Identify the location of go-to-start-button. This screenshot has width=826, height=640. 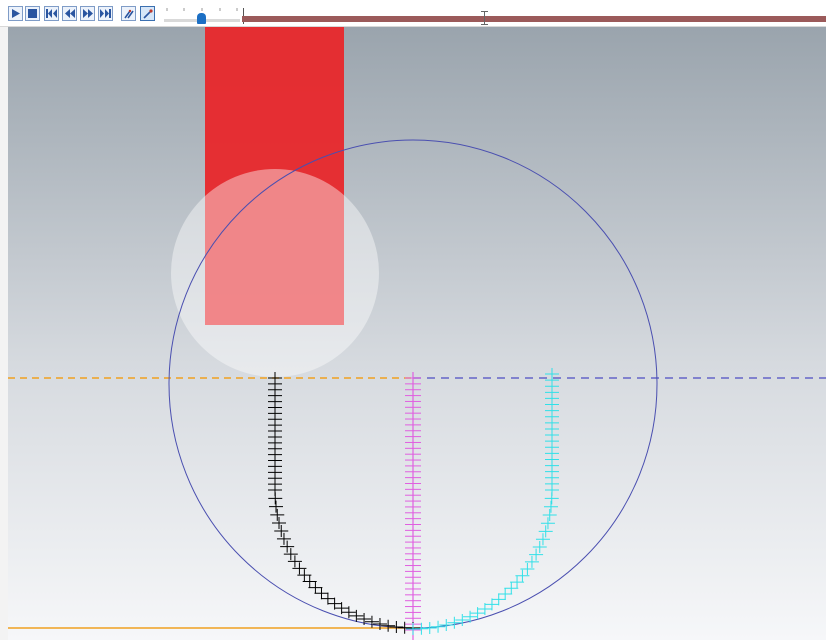
(51, 13).